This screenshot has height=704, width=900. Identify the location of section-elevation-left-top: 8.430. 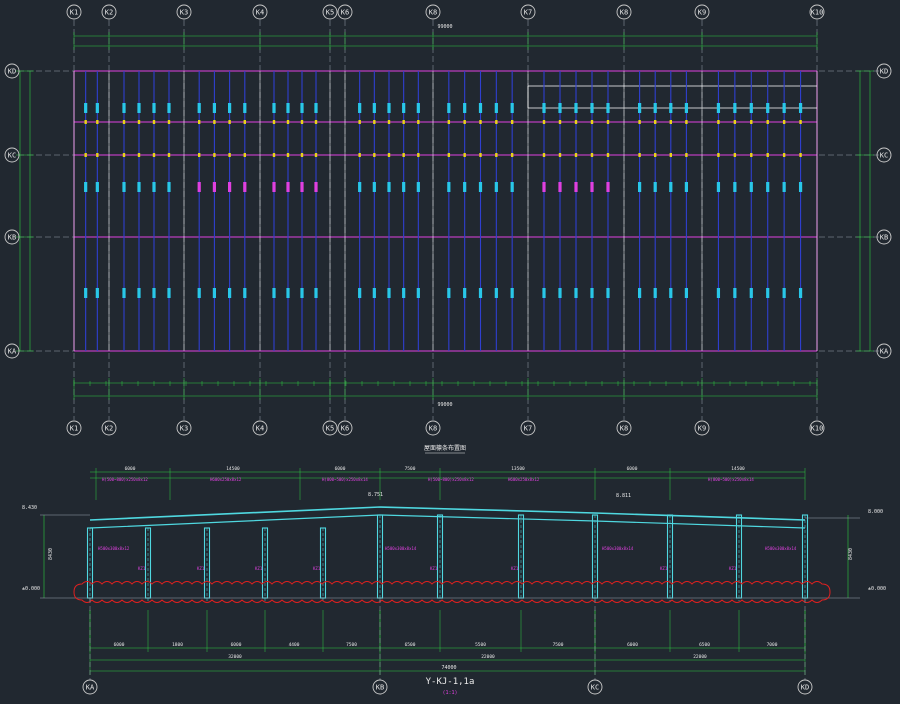
(29, 508).